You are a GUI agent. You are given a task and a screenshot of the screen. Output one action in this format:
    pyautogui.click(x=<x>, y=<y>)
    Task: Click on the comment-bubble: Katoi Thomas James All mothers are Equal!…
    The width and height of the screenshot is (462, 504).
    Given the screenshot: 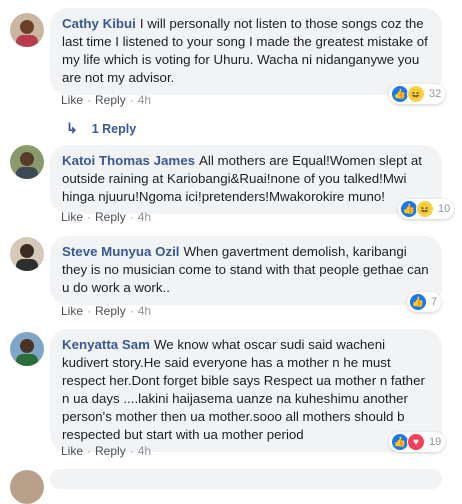 What is the action you would take?
    pyautogui.click(x=246, y=179)
    